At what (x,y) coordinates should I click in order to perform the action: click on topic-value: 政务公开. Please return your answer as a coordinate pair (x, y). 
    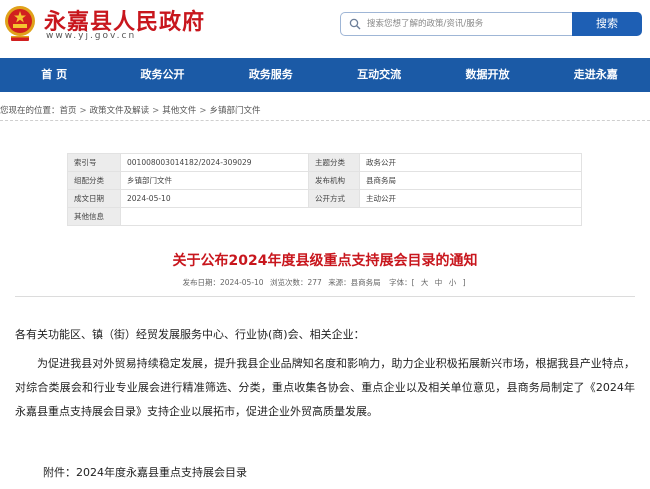
    Looking at the image, I should click on (470, 162).